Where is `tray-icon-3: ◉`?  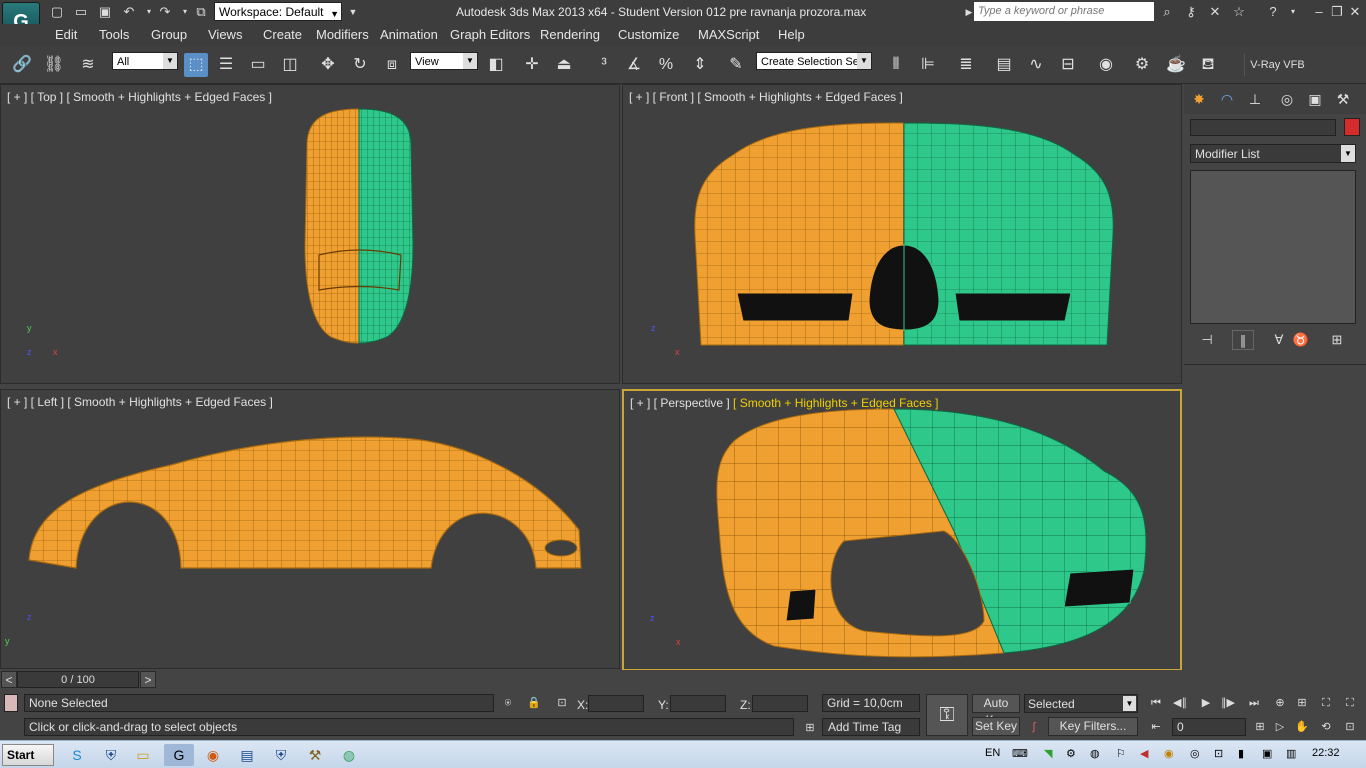 tray-icon-3: ◉ is located at coordinates (1169, 753).